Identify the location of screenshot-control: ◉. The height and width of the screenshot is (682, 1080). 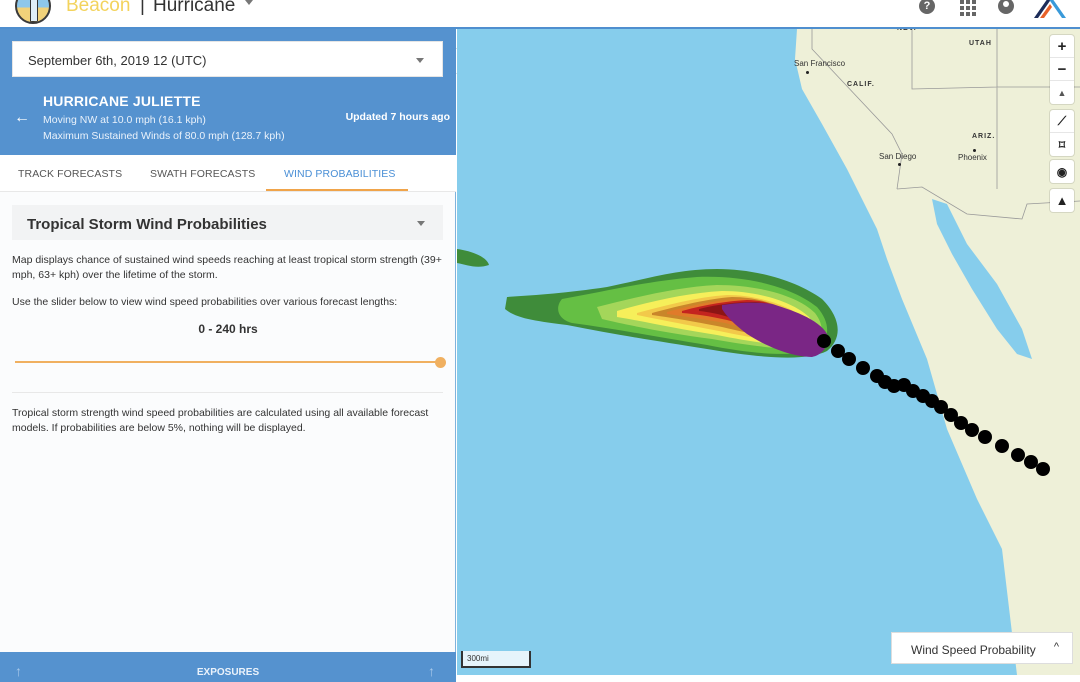
(1062, 171).